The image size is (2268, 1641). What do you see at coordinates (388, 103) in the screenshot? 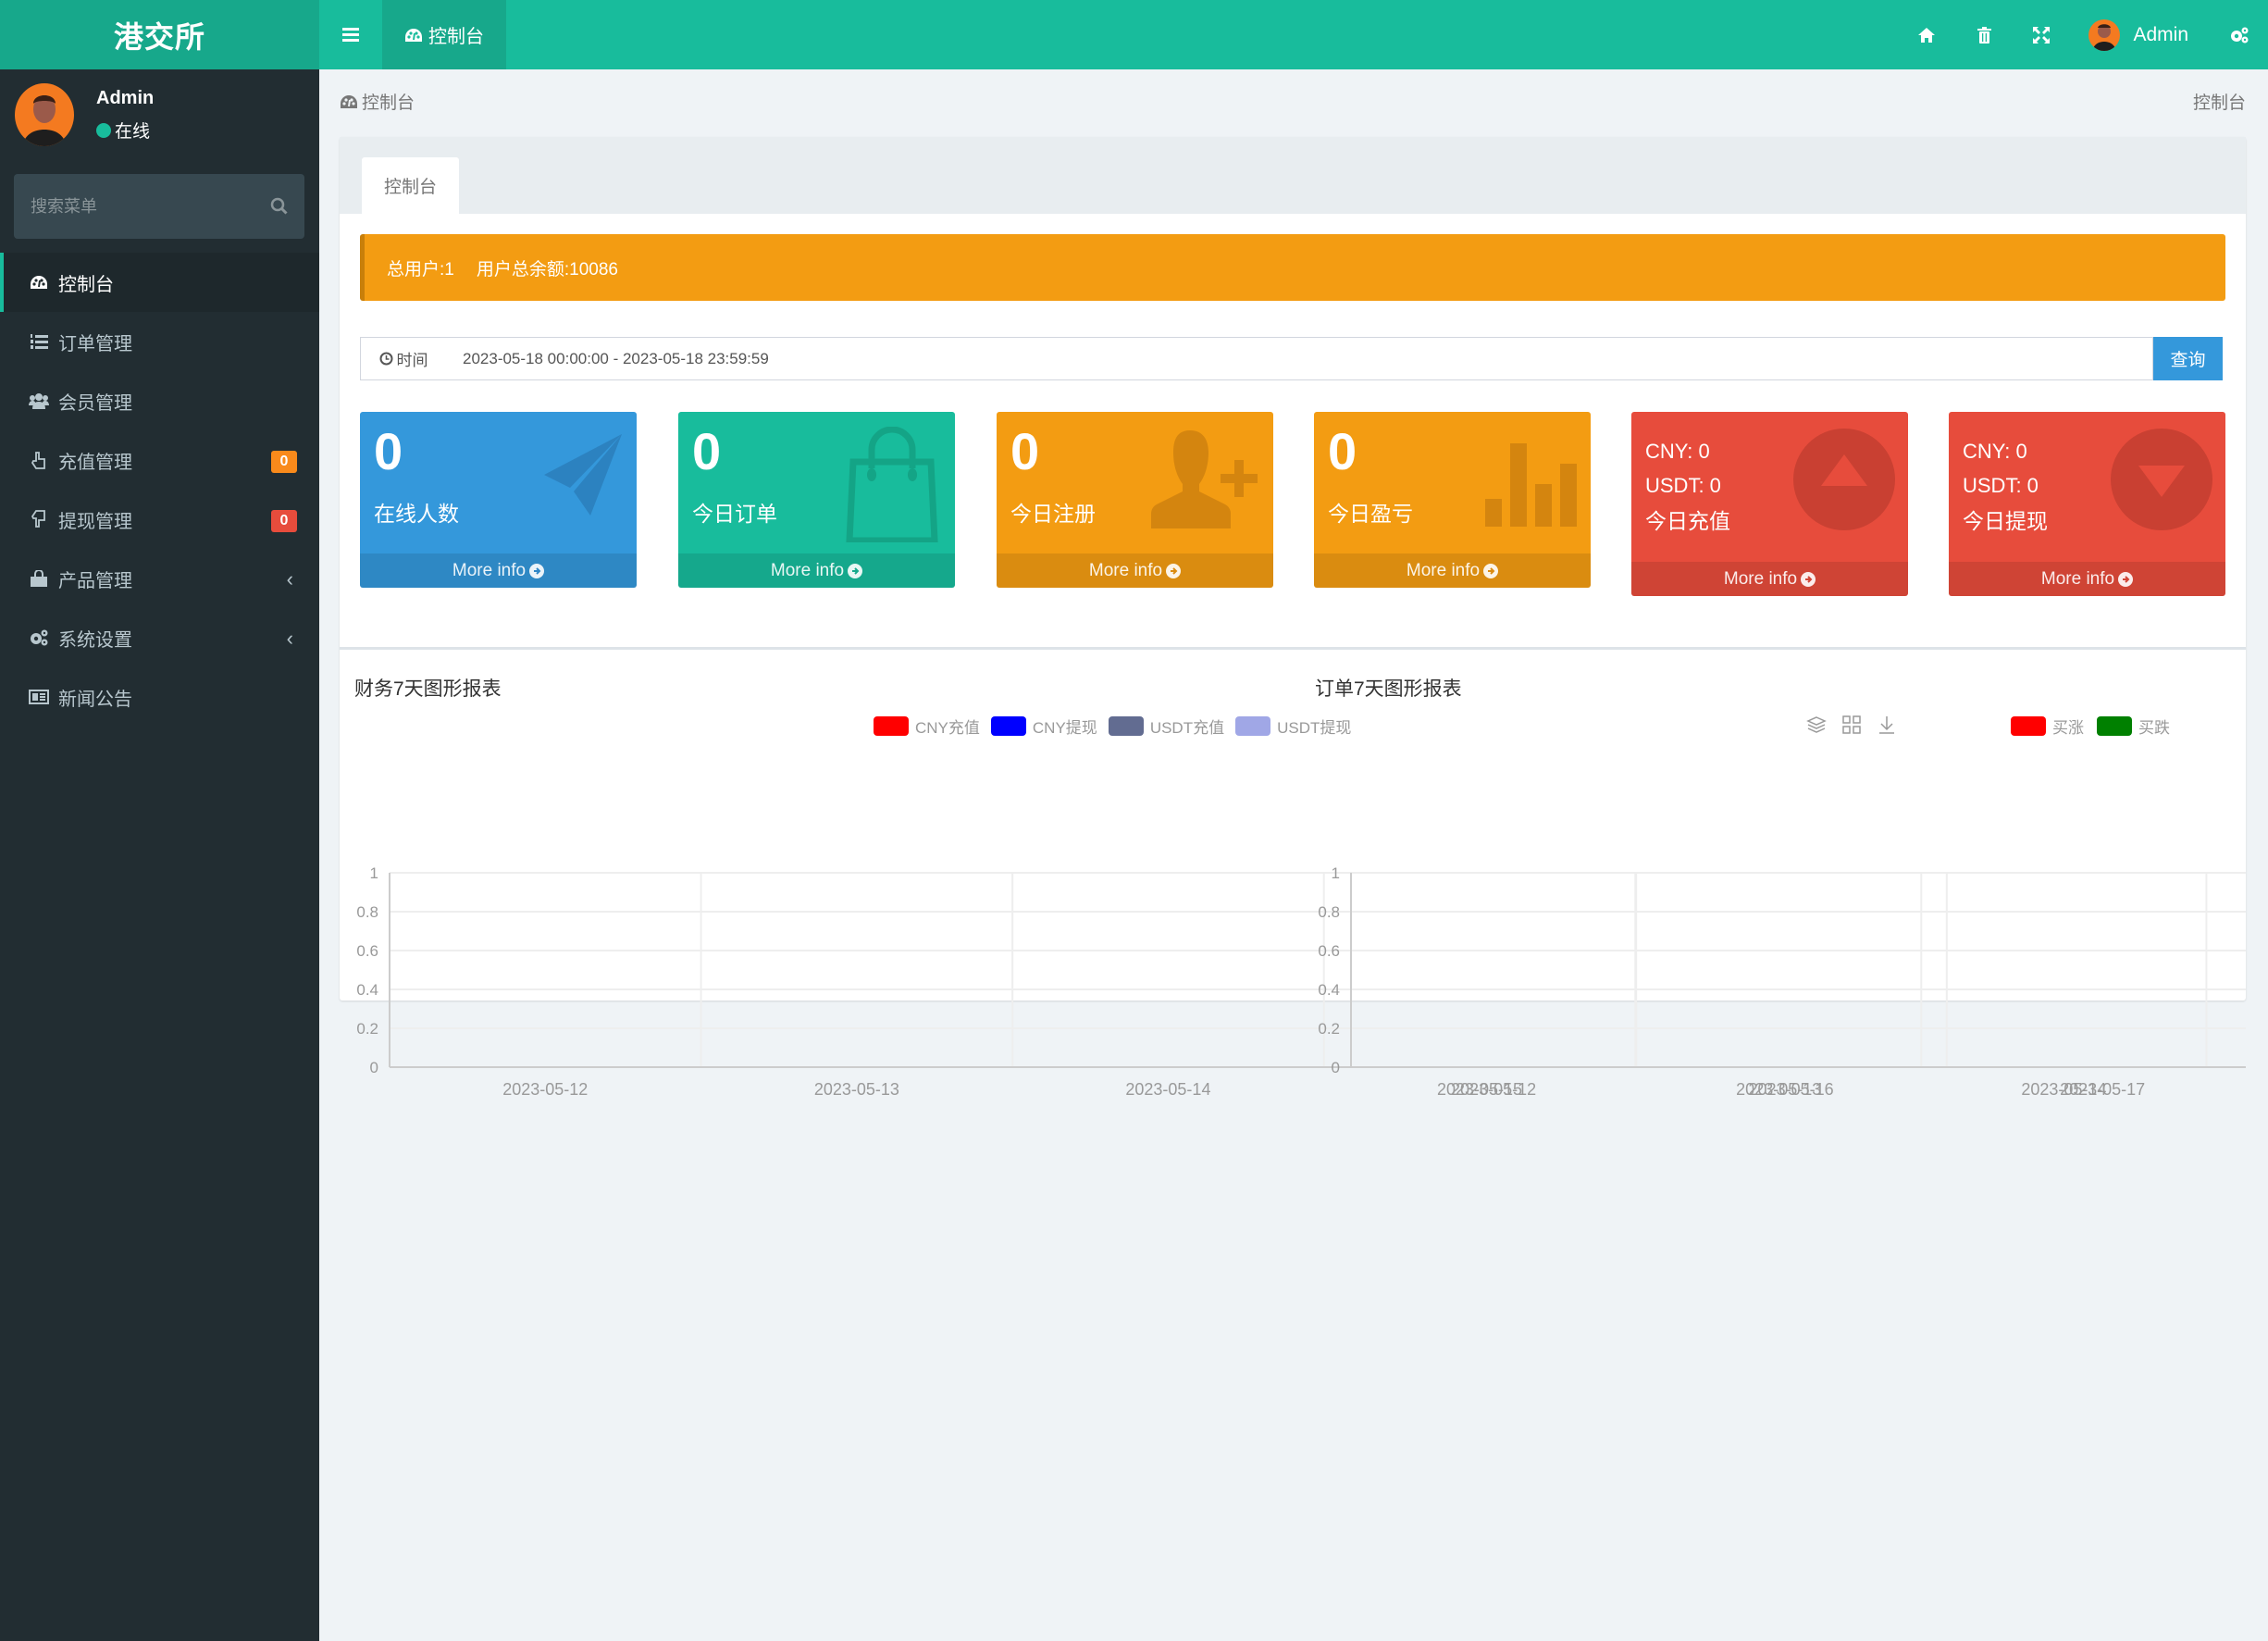
I see `breadcrumb-title: 控制台` at bounding box center [388, 103].